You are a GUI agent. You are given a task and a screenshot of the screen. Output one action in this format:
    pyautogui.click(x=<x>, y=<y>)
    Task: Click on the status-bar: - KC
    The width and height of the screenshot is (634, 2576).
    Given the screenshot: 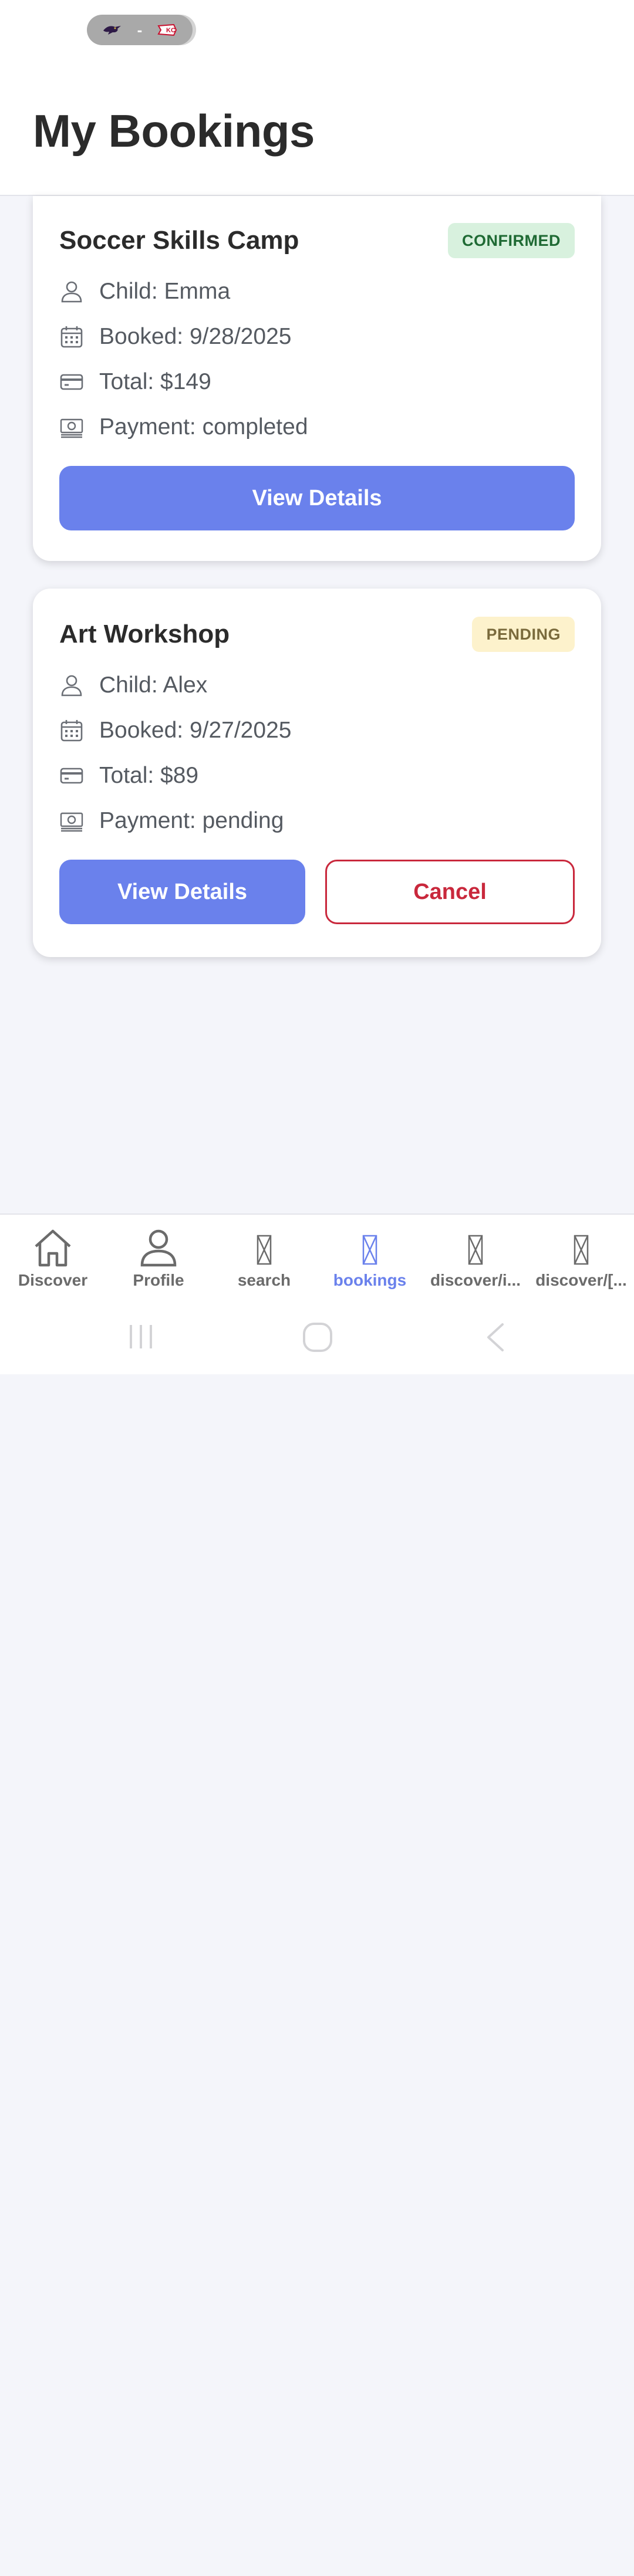 What is the action you would take?
    pyautogui.click(x=317, y=29)
    